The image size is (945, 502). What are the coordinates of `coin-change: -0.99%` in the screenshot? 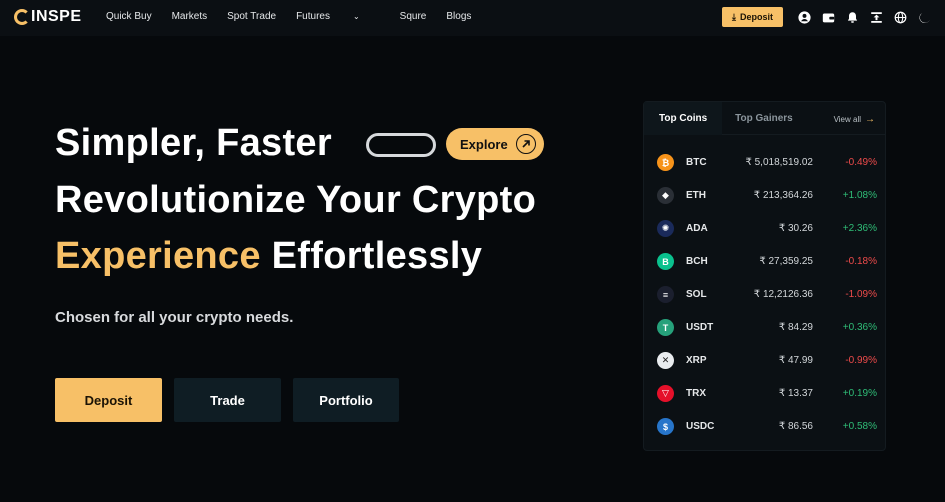 It's located at (861, 360).